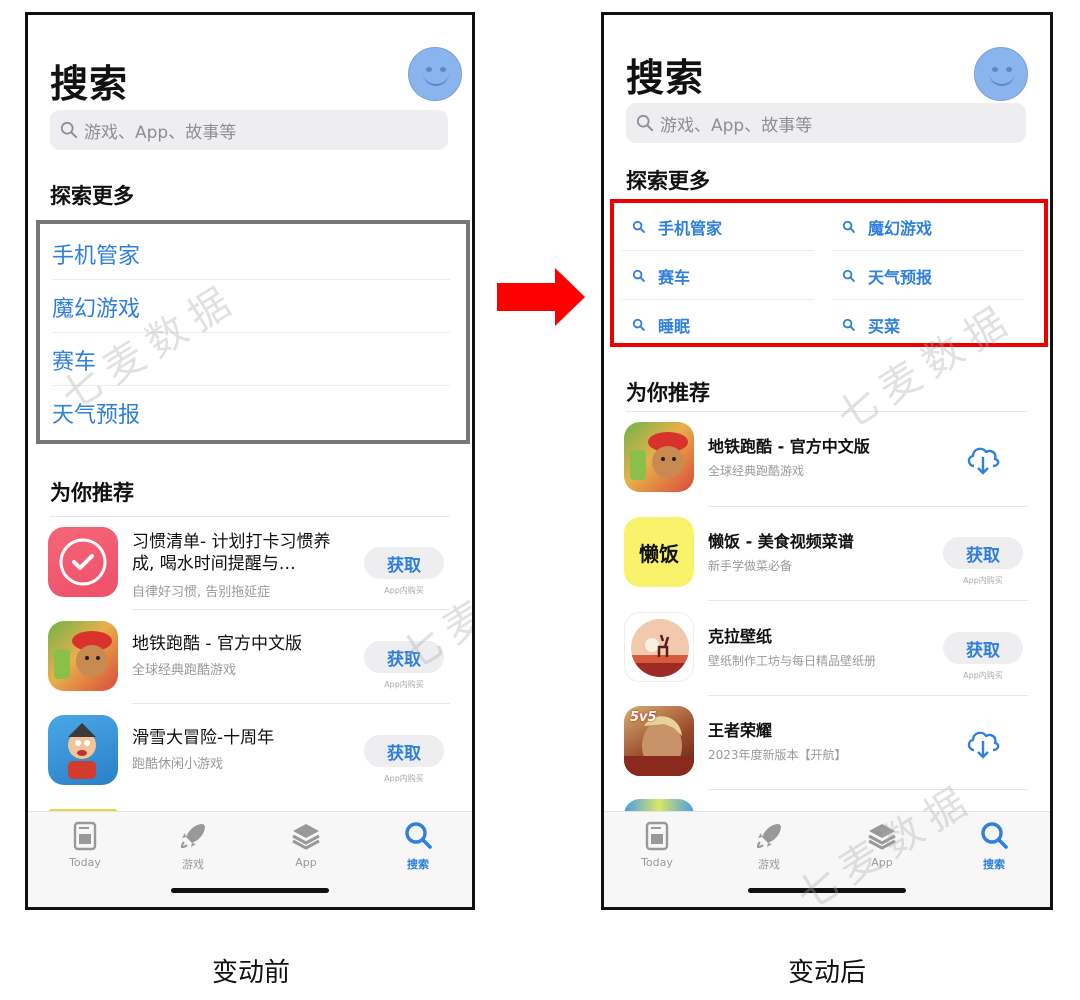 The height and width of the screenshot is (1000, 1080). What do you see at coordinates (250, 752) in the screenshot?
I see `app-row: 滑雪大冒险-十周年 跑酷休闲小游戏 获取 App内购买` at bounding box center [250, 752].